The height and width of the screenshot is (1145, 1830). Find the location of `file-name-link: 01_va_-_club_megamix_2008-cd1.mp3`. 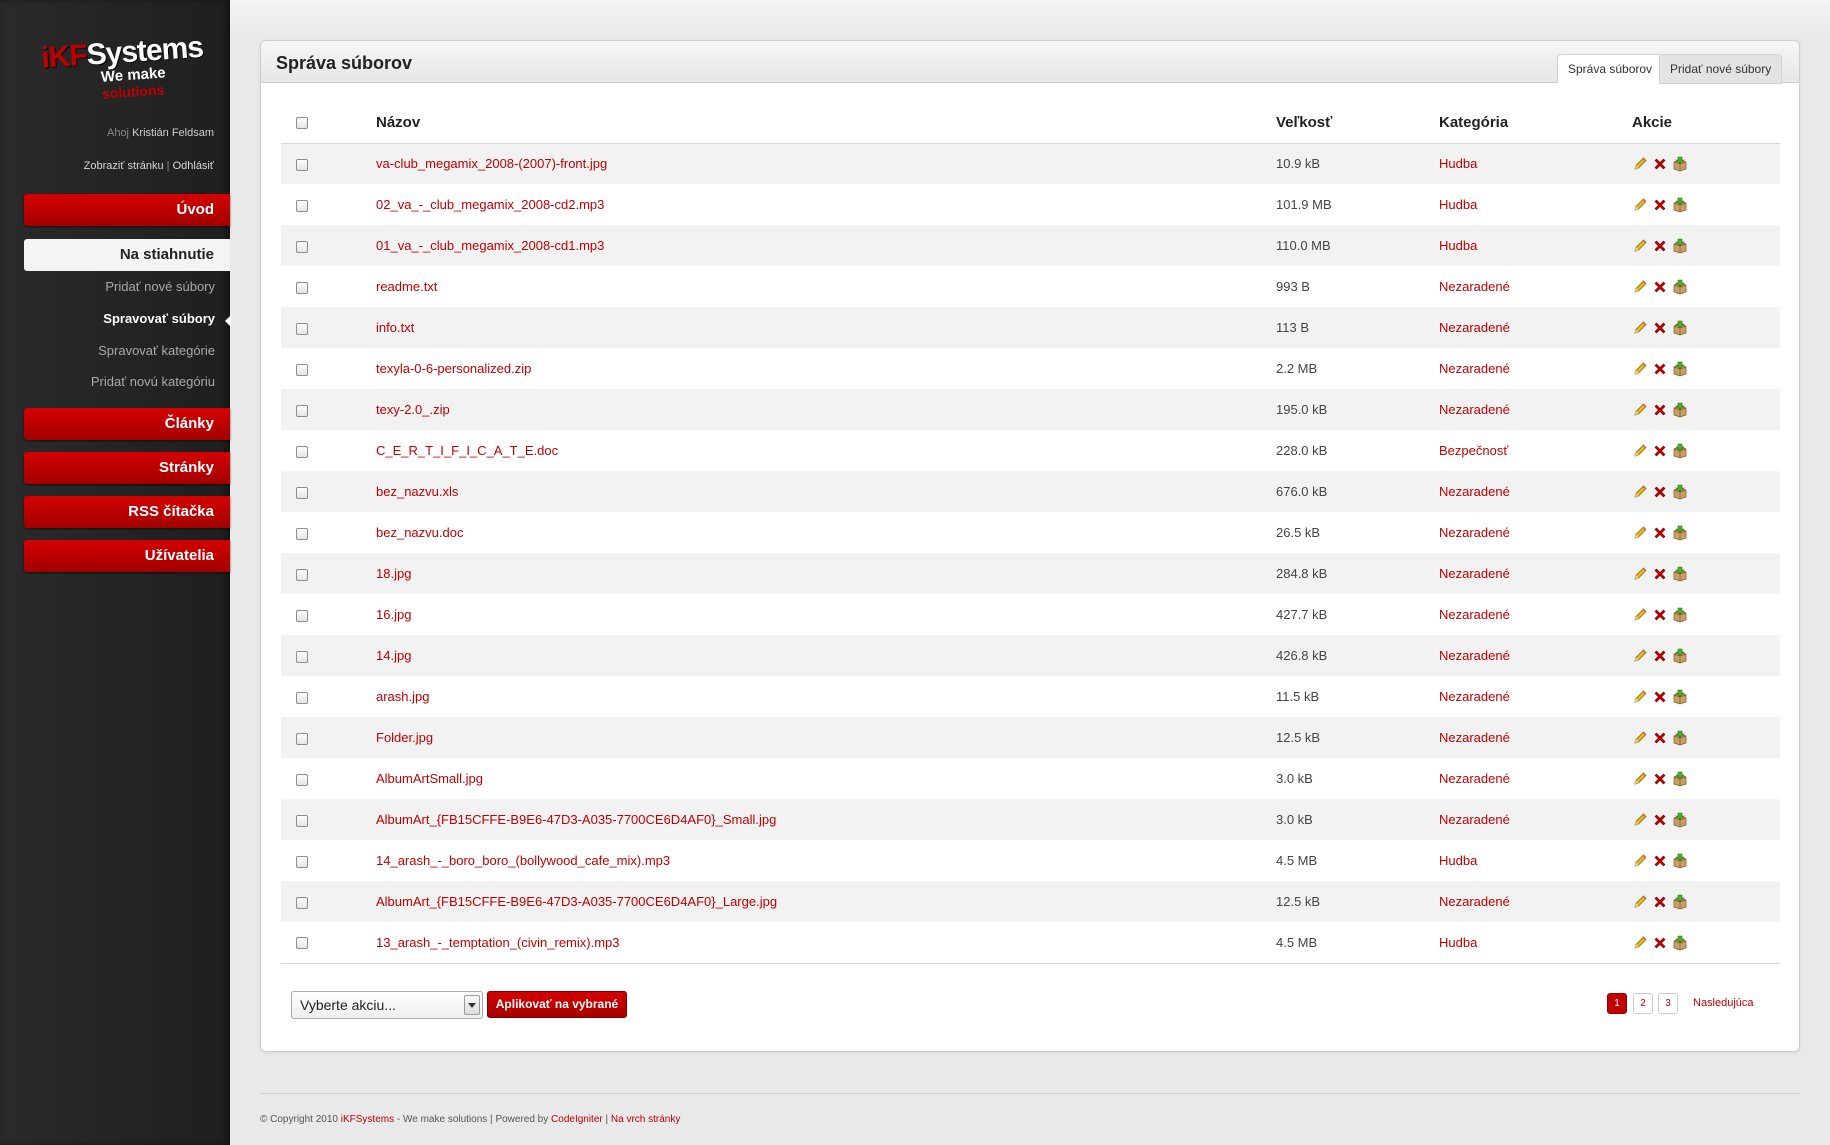

file-name-link: 01_va_-_club_megamix_2008-cd1.mp3 is located at coordinates (490, 245).